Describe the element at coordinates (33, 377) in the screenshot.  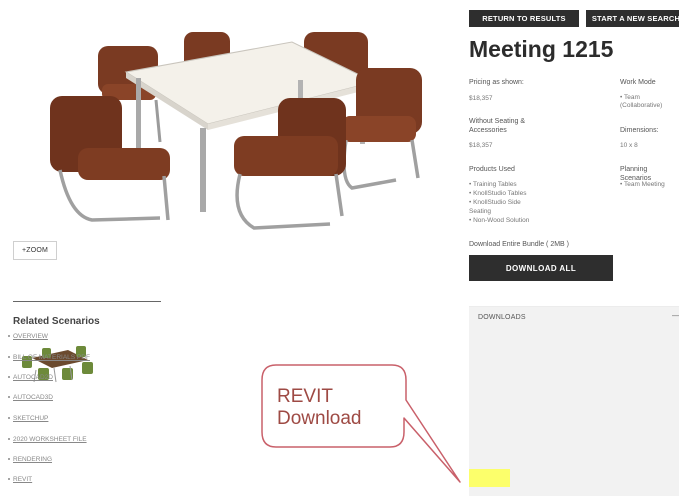
I see `download-link-label: AUTOCAD2D` at that location.